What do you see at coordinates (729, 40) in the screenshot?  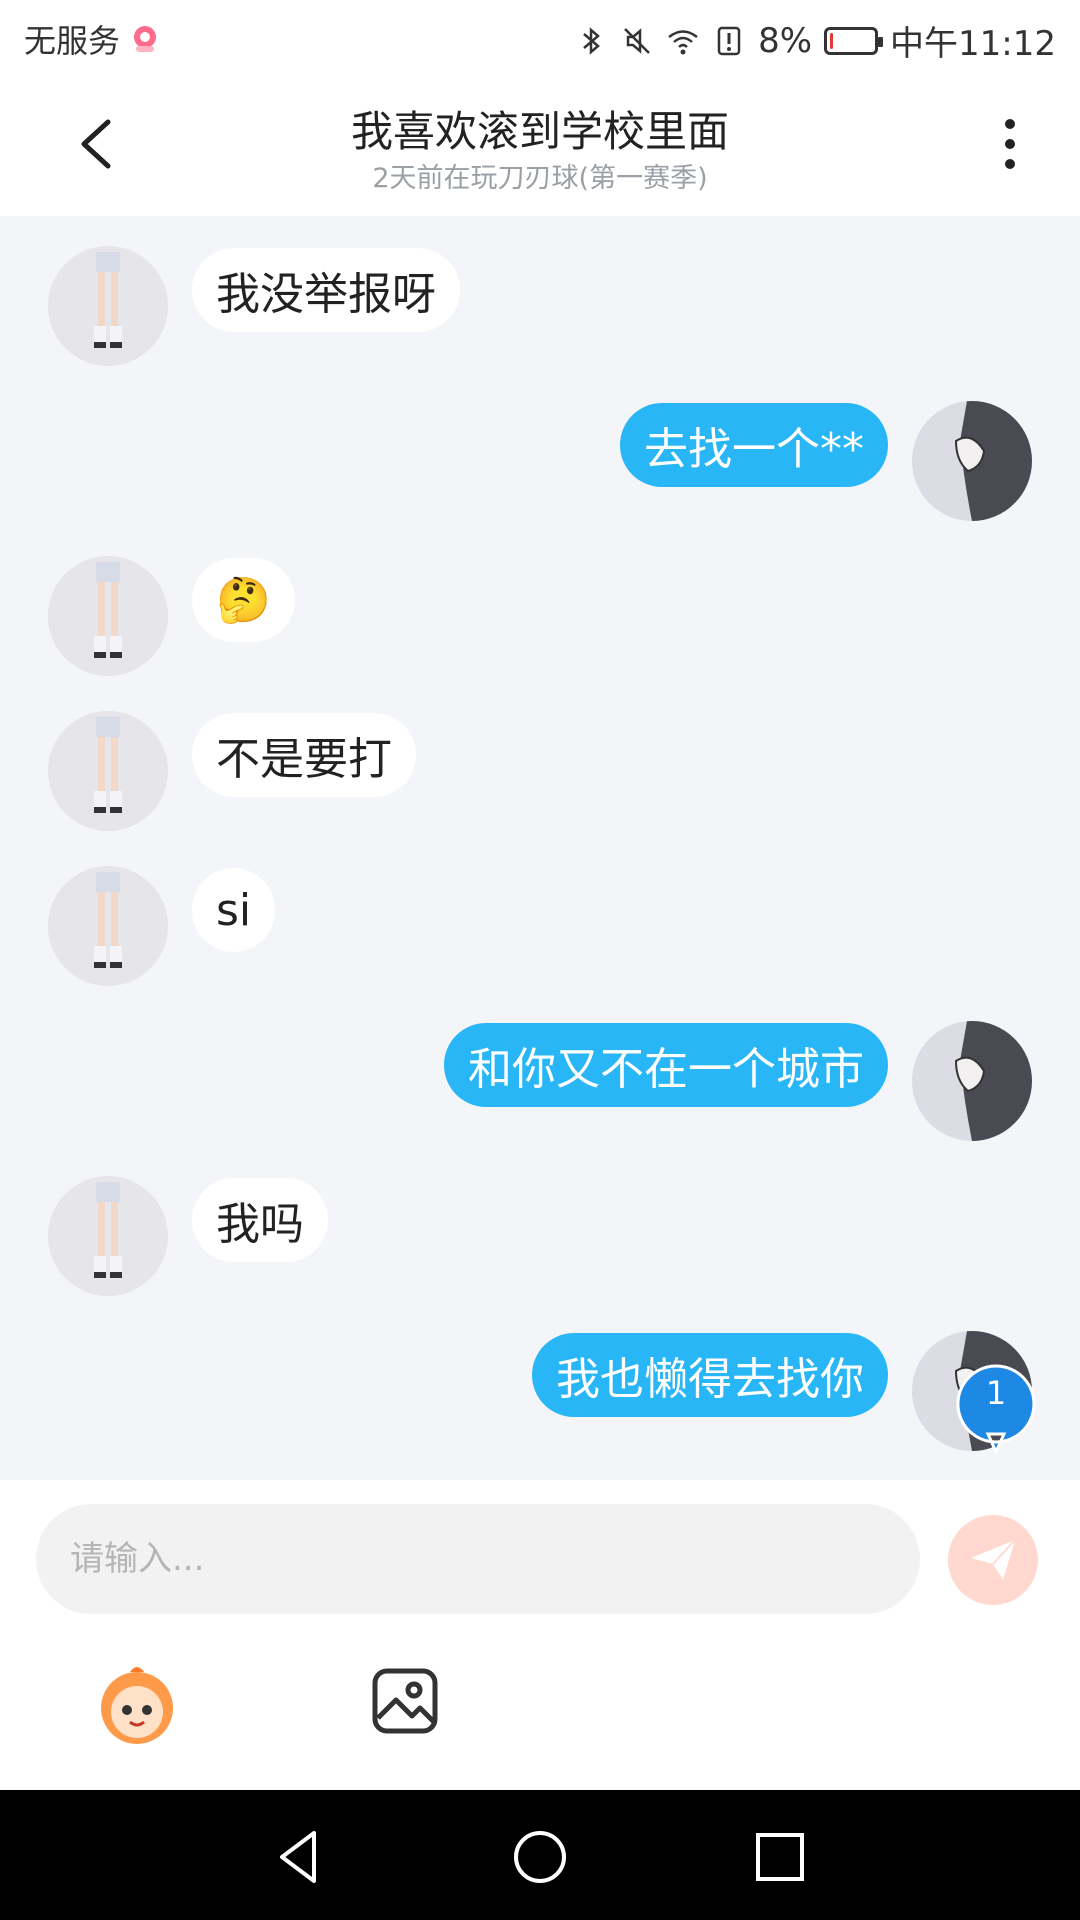 I see `sim-alert-icon` at bounding box center [729, 40].